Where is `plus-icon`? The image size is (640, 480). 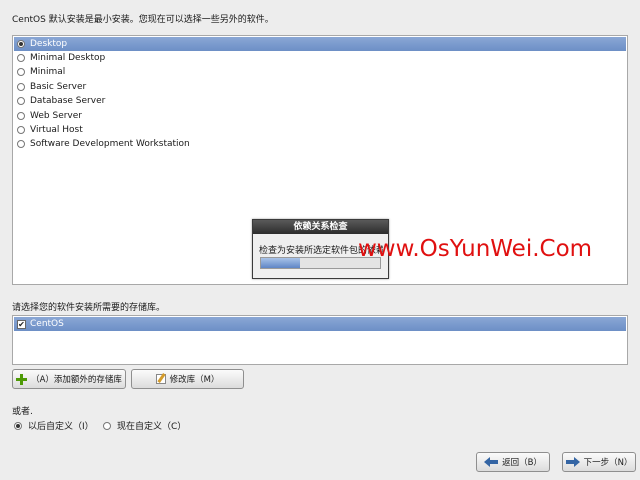
plus-icon is located at coordinates (22, 379).